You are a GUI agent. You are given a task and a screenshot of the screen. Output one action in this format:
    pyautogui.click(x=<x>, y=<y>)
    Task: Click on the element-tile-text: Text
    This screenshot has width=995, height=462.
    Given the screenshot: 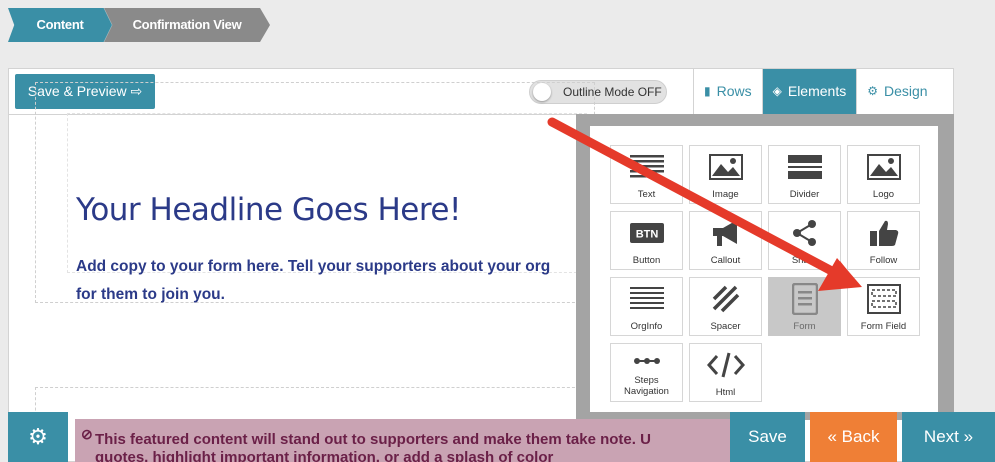 What is the action you would take?
    pyautogui.click(x=646, y=174)
    